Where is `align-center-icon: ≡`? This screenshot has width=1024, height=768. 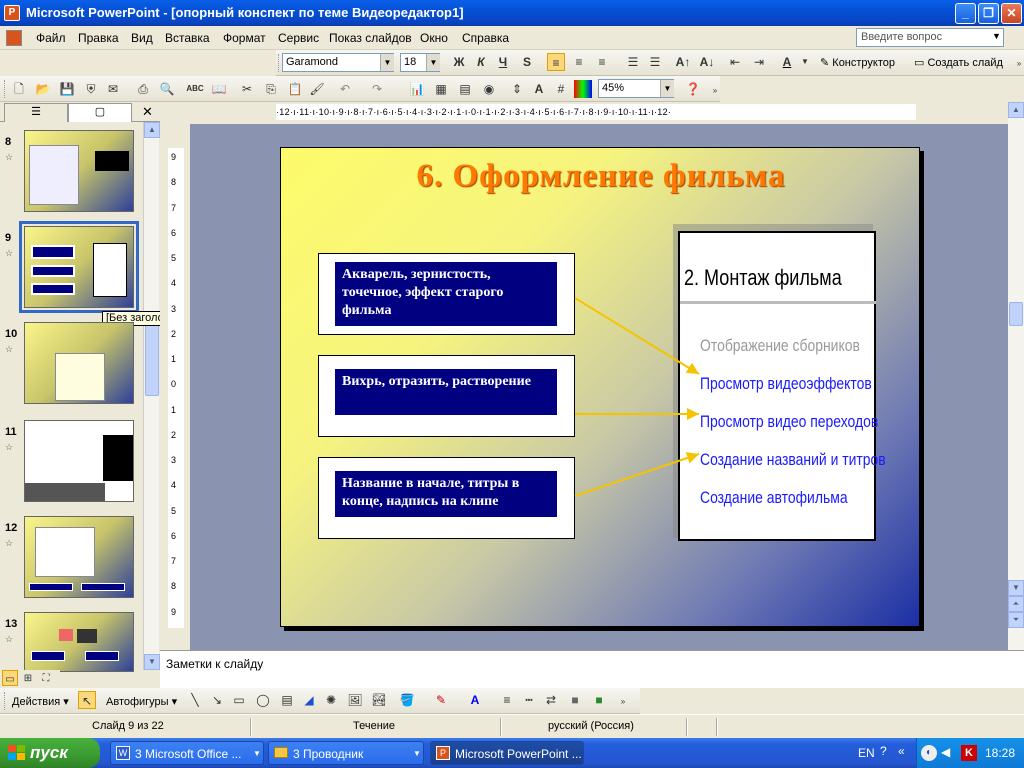
align-center-icon: ≡ is located at coordinates (579, 62).